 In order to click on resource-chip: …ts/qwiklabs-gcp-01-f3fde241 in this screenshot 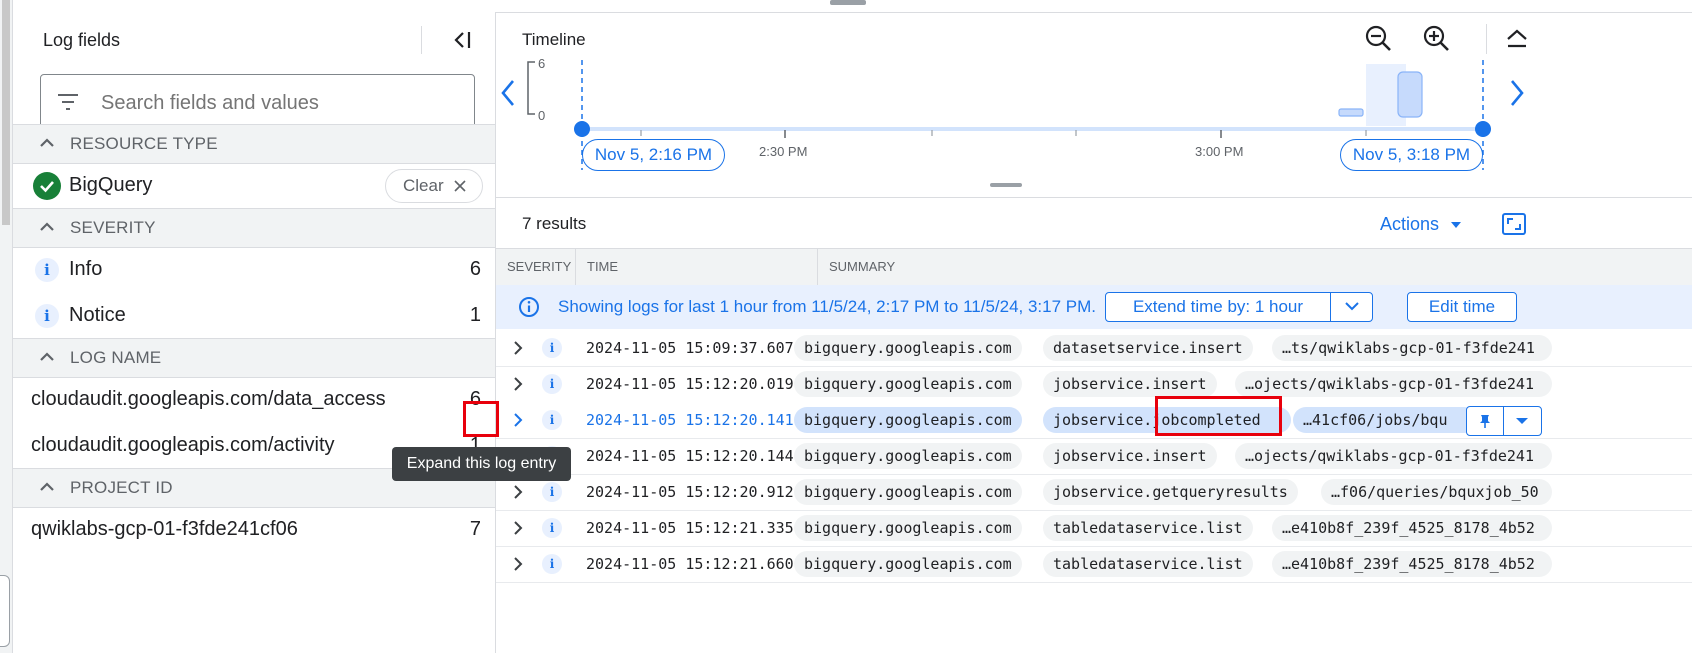, I will do `click(1412, 348)`.